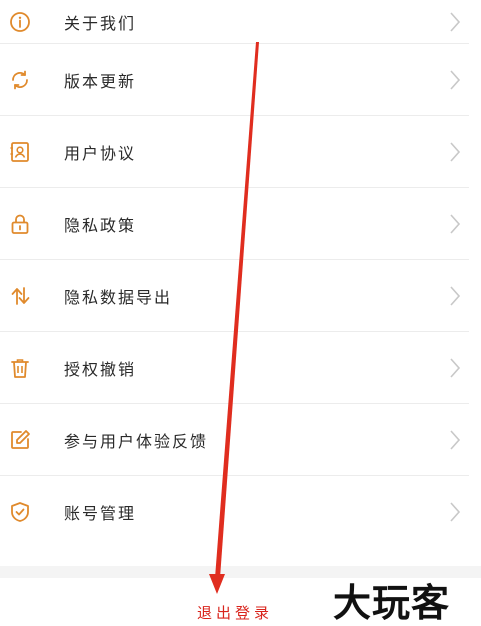  Describe the element at coordinates (118, 297) in the screenshot. I see `menu-item-label: 隐私数据导出` at that location.